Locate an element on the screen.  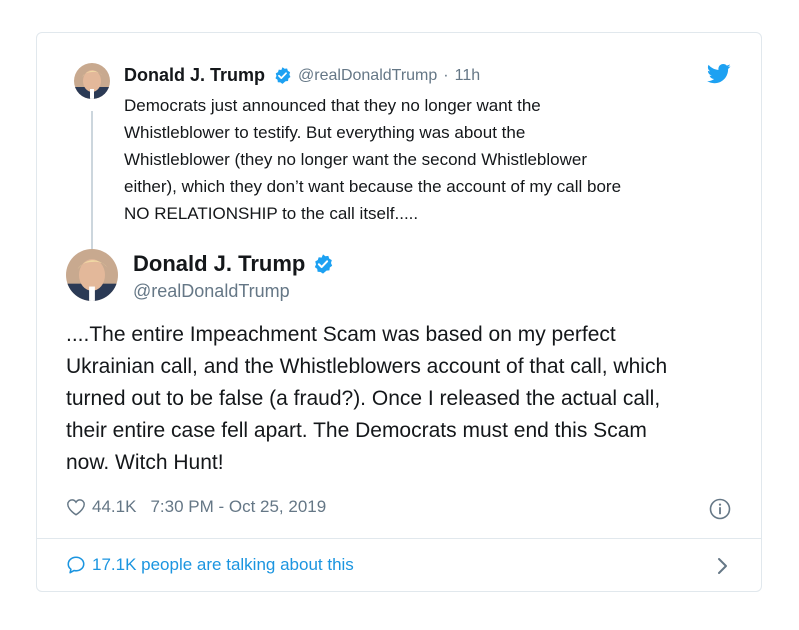
tweet-timestamp: 7:30 PM - Oct 25, 2019 is located at coordinates (238, 507).